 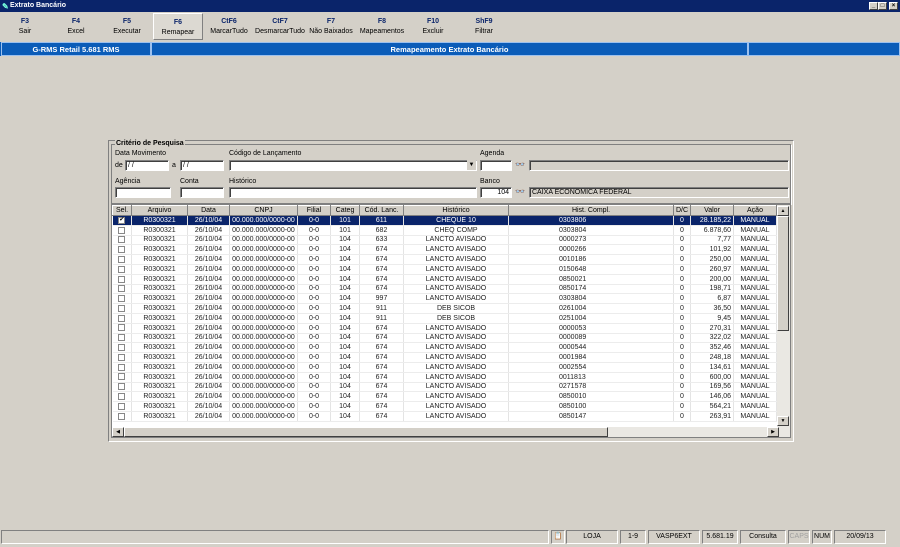 I want to click on column-header: Ação, so click(x=755, y=210).